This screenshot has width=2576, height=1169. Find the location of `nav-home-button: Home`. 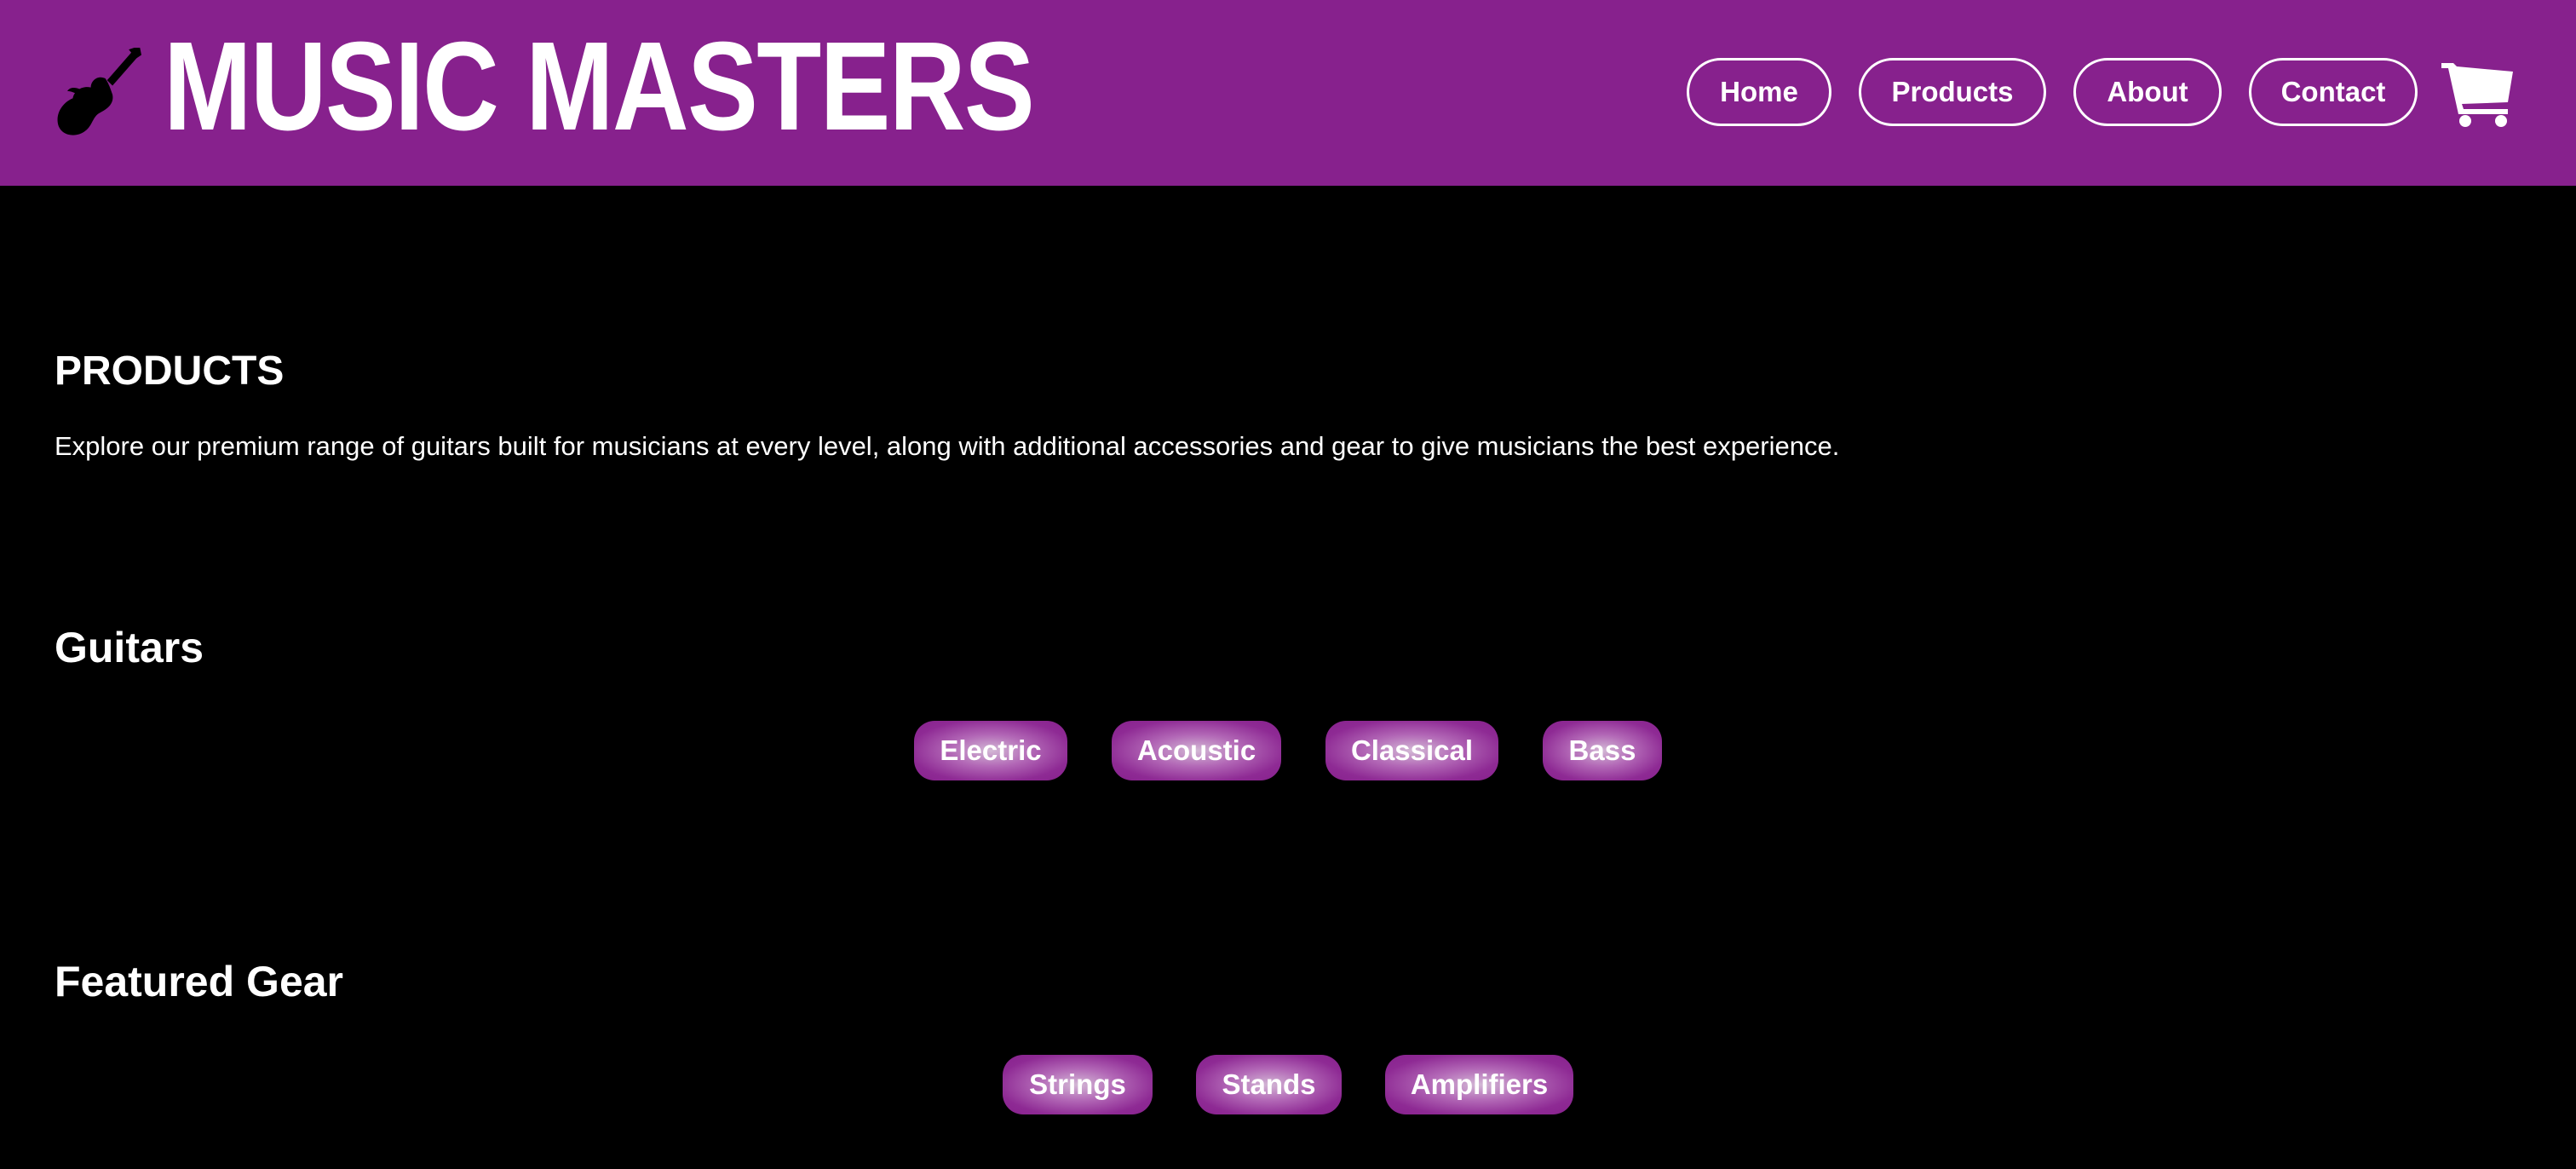

nav-home-button: Home is located at coordinates (1759, 92).